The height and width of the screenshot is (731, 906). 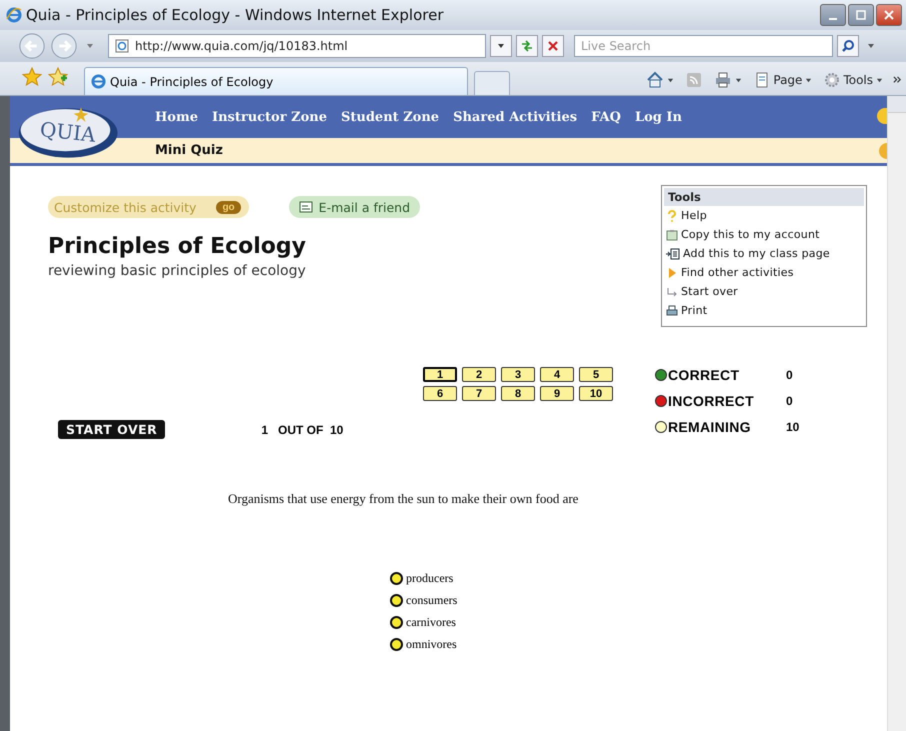 I want to click on score-value: 10, so click(x=793, y=427).